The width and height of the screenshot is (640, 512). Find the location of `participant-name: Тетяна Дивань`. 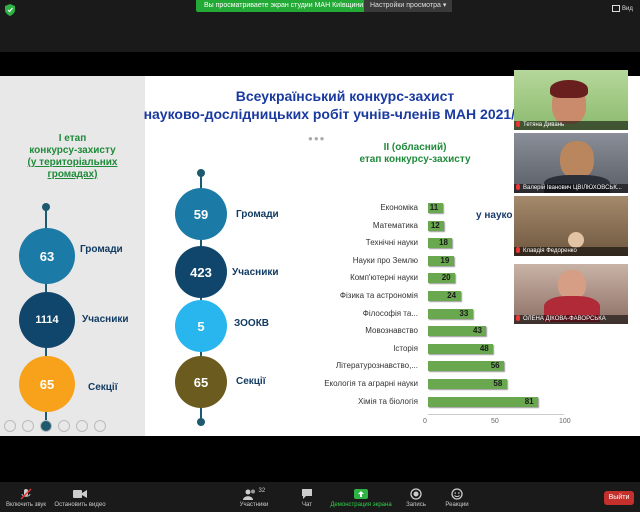

participant-name: Тетяна Дивань is located at coordinates (544, 125).